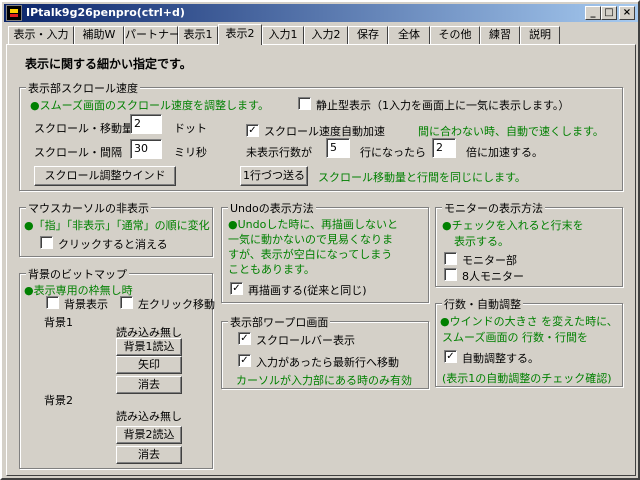 This screenshot has height=480, width=640. What do you see at coordinates (283, 35) in the screenshot?
I see `tab-input1: 入力1` at bounding box center [283, 35].